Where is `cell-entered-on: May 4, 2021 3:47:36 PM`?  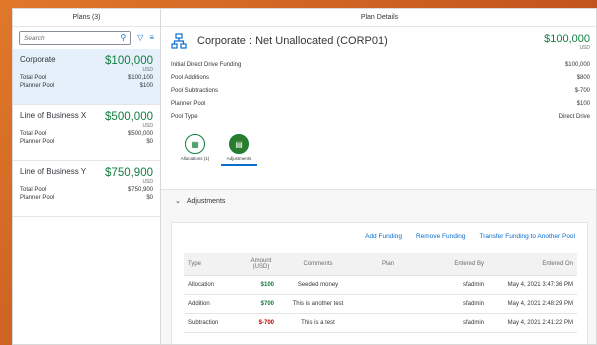
cell-entered-on: May 4, 2021 3:47:36 PM is located at coordinates (532, 285).